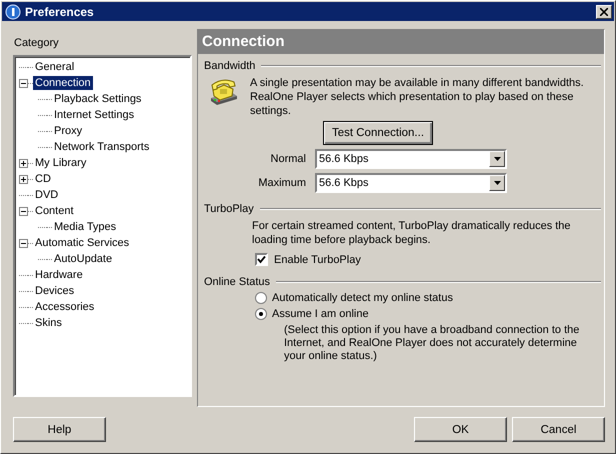 The width and height of the screenshot is (616, 454). I want to click on group-heading: TurboPlay, so click(229, 209).